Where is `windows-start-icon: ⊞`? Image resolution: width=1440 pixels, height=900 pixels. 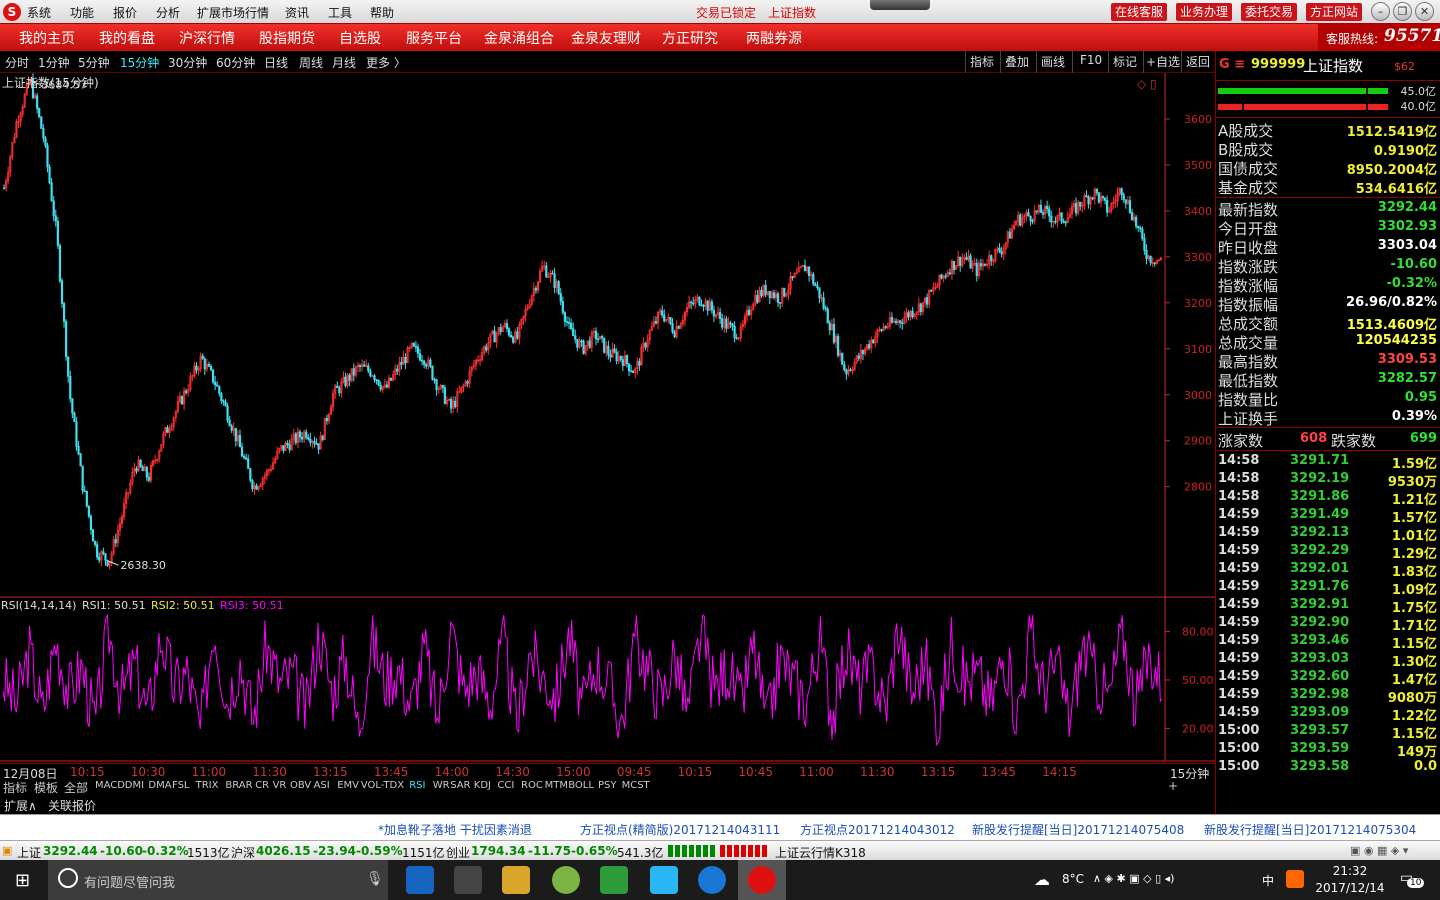
windows-start-icon: ⊞ is located at coordinates (22, 880).